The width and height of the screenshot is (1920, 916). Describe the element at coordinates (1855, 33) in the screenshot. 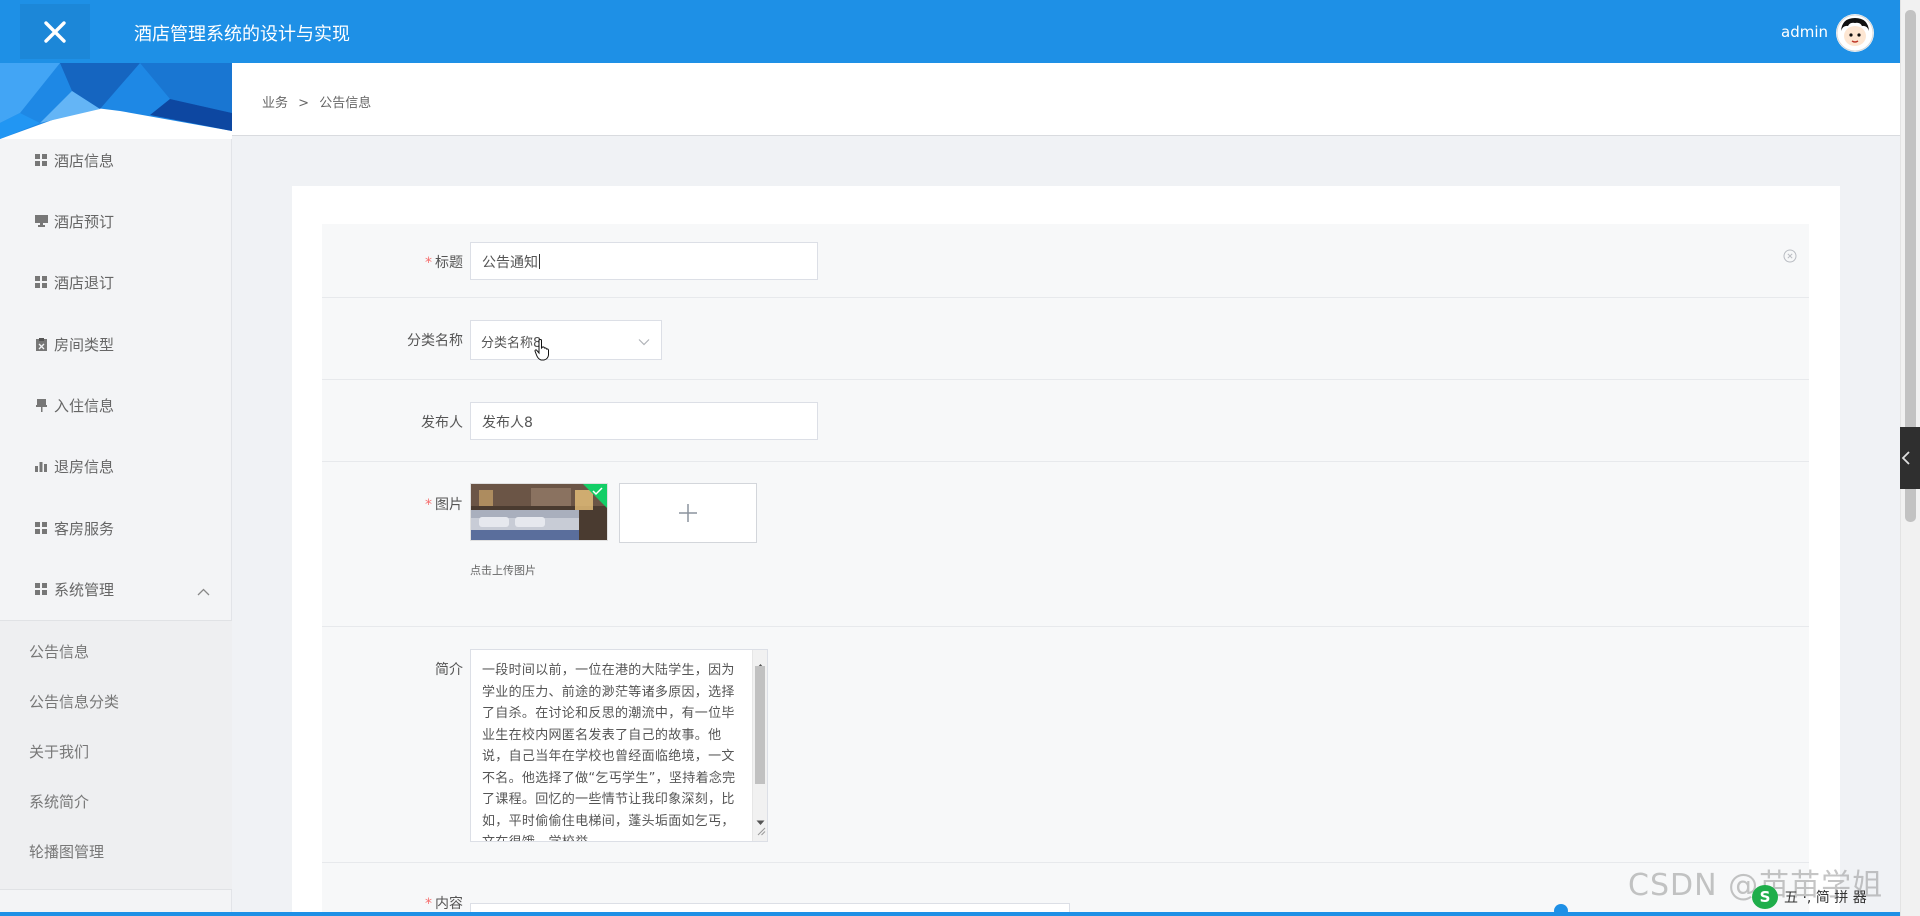

I see `avatar` at that location.